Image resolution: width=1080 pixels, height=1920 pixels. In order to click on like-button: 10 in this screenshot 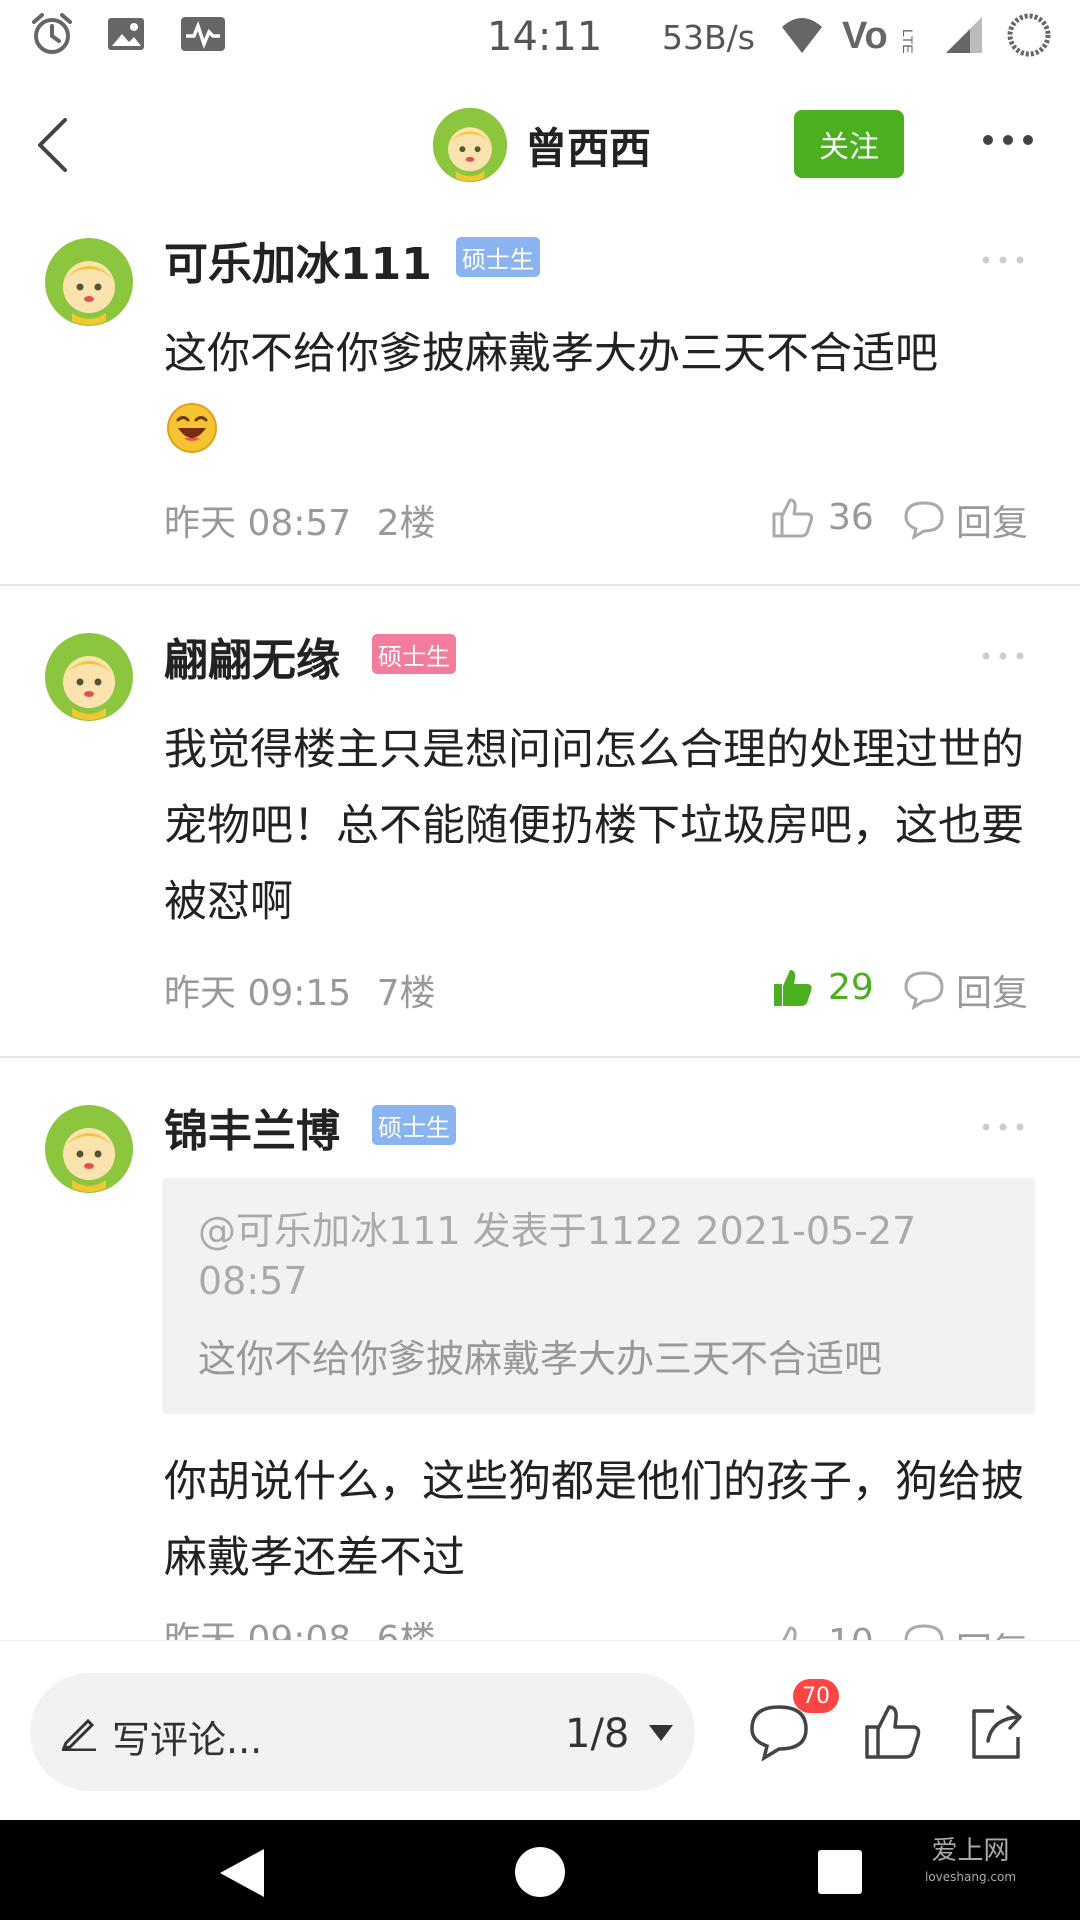, I will do `click(822, 1631)`.